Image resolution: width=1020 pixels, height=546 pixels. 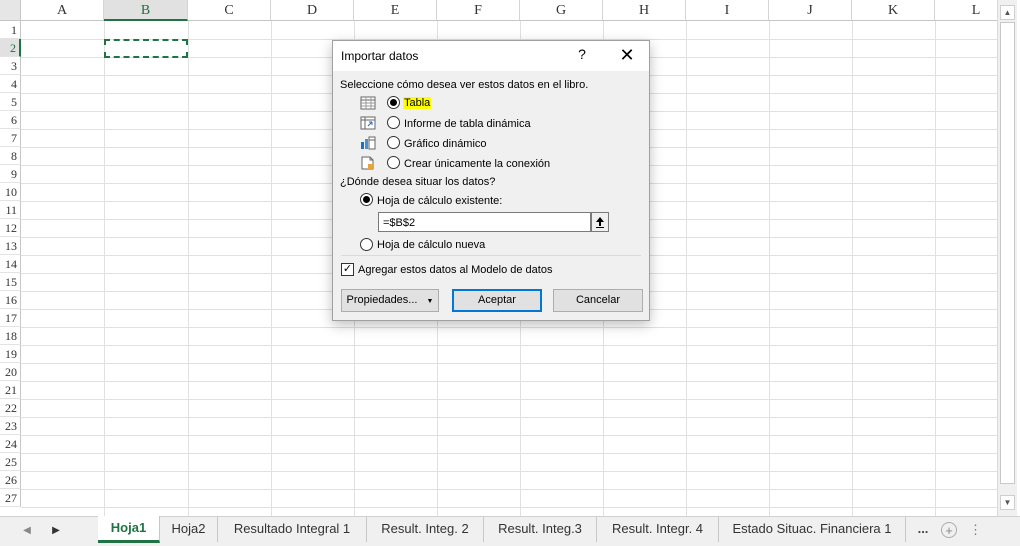 I want to click on separator, so click(x=491, y=255).